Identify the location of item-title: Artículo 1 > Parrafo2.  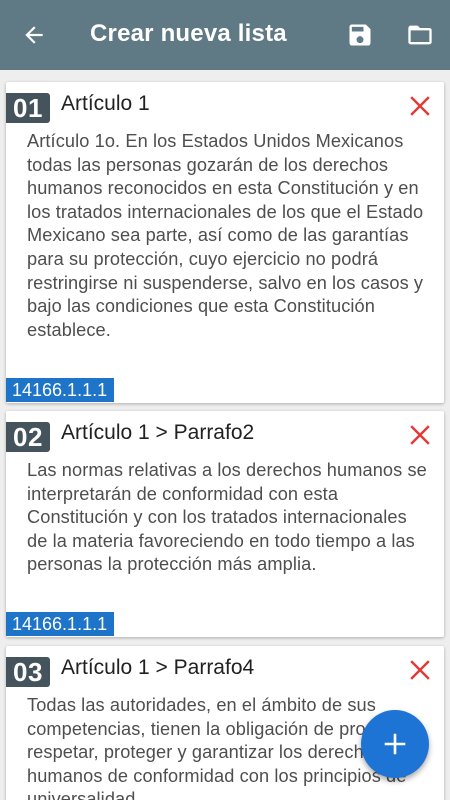
(158, 432).